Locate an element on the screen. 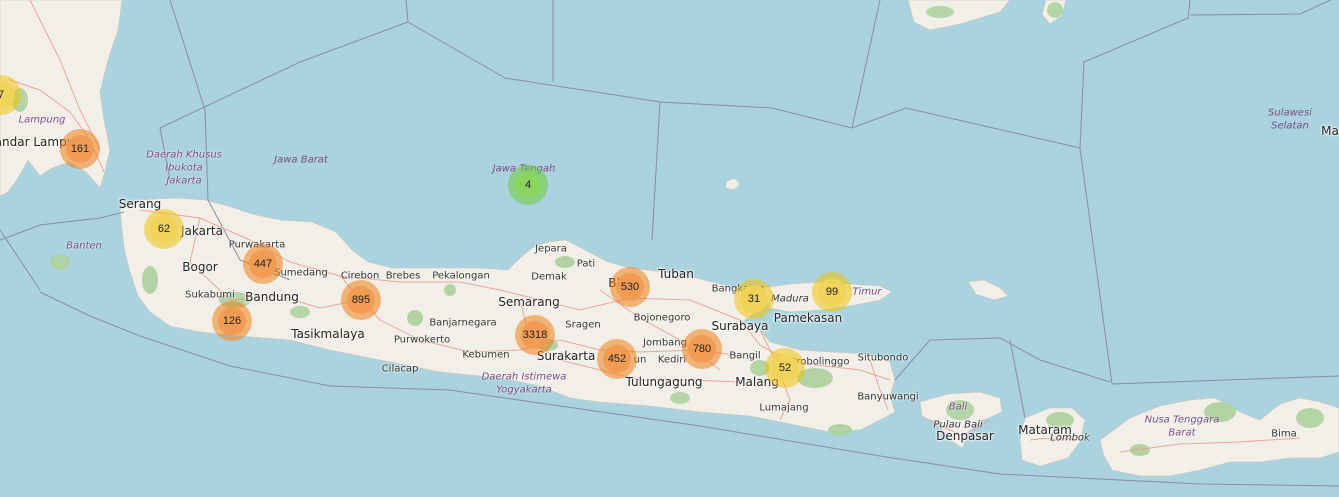 The image size is (1339, 497). marker-cluster-99: 99 is located at coordinates (832, 292).